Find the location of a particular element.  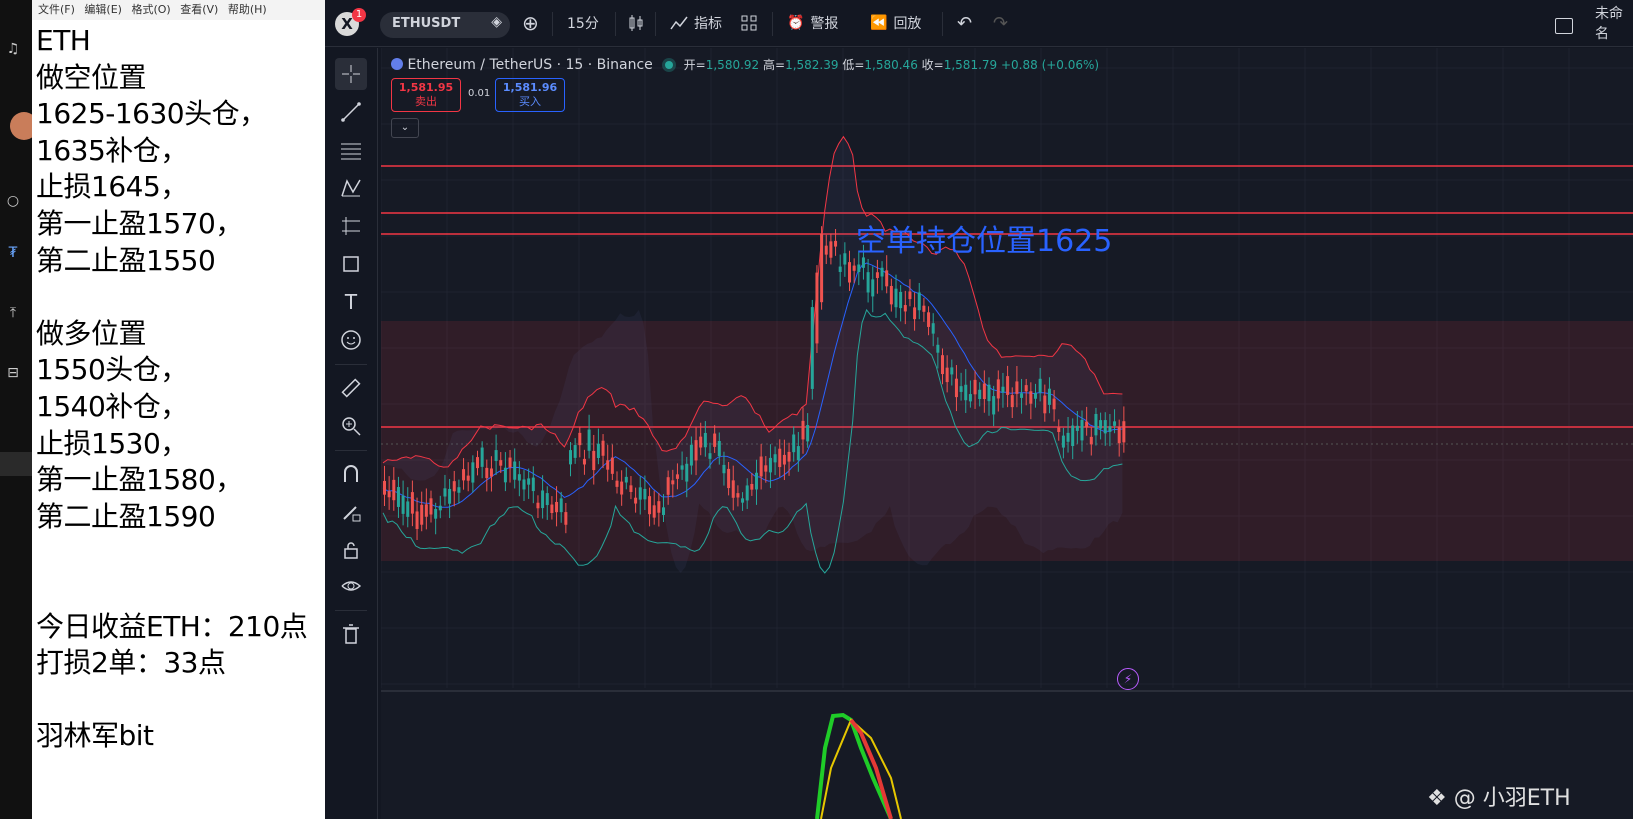

pattern-icon is located at coordinates (351, 188).